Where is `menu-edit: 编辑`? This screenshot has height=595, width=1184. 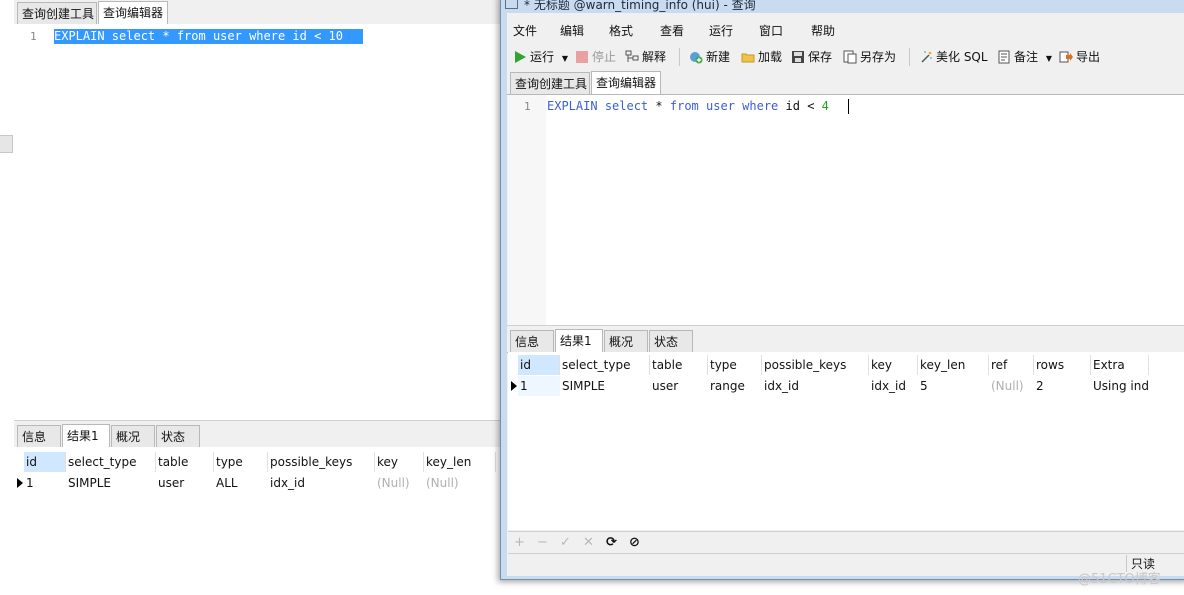
menu-edit: 编辑 is located at coordinates (572, 30).